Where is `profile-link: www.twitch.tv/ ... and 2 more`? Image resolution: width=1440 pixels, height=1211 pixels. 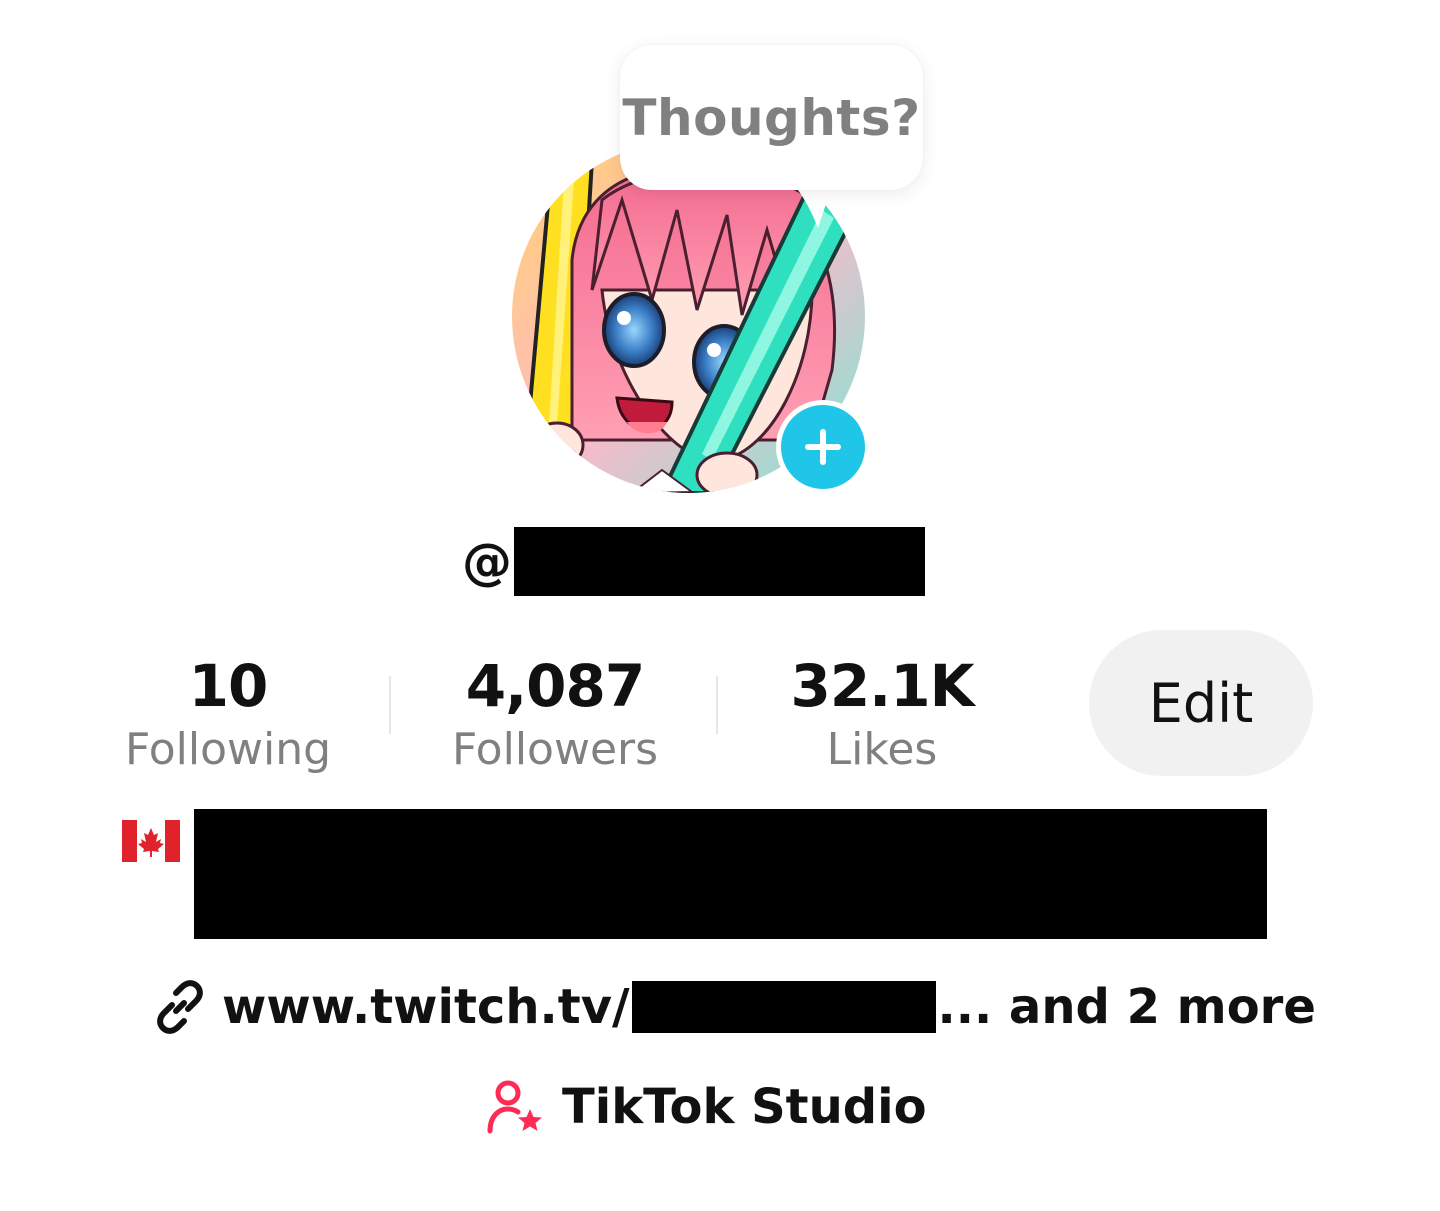
profile-link: www.twitch.tv/ ... and 2 more is located at coordinates (734, 1007).